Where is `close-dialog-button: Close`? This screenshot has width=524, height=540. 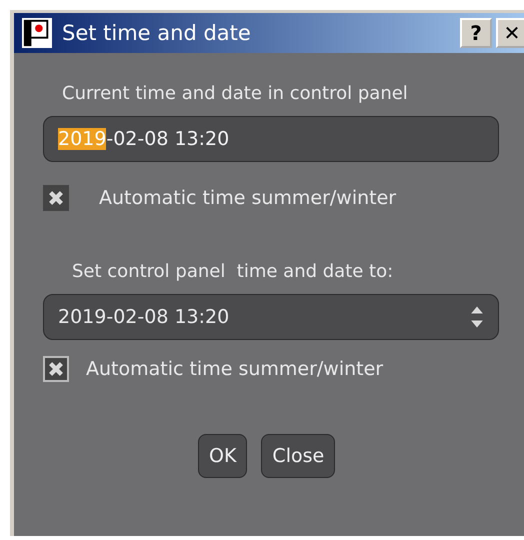
close-dialog-button: Close is located at coordinates (298, 456).